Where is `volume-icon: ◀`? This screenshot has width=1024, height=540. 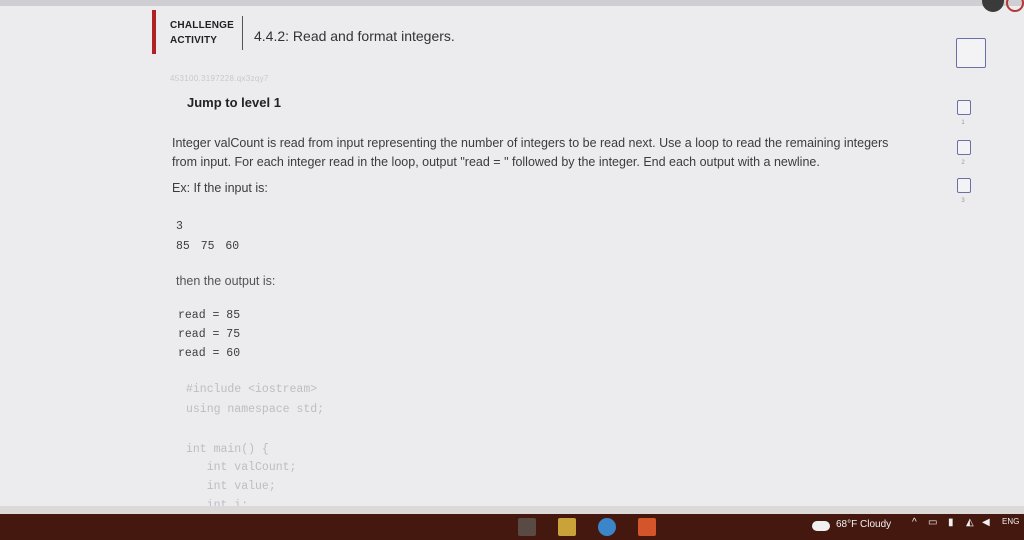
volume-icon: ◀ is located at coordinates (986, 522).